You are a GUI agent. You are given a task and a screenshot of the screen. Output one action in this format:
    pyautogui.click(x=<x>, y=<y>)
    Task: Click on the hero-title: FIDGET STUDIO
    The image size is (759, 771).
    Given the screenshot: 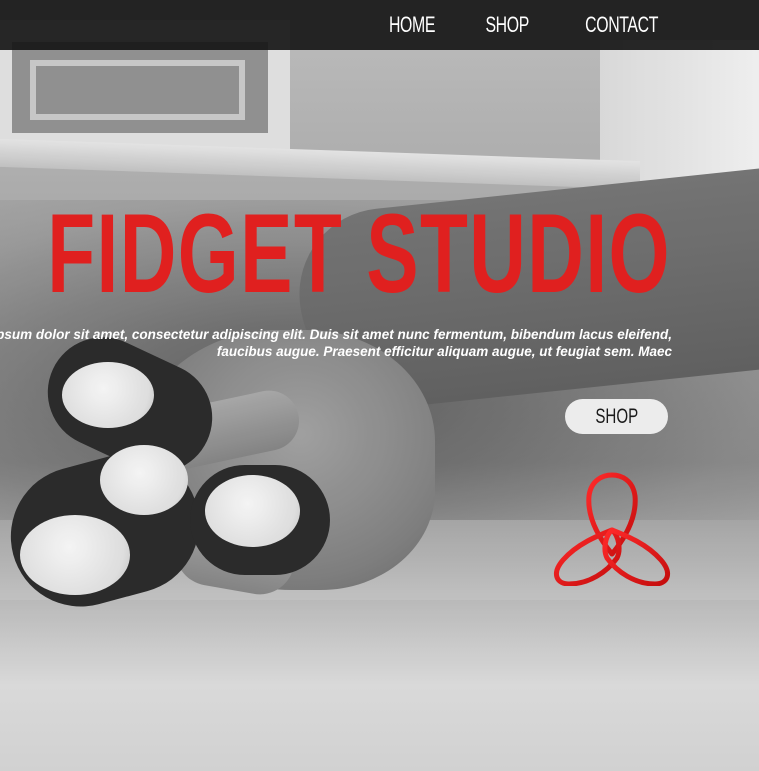 What is the action you would take?
    pyautogui.click(x=359, y=253)
    